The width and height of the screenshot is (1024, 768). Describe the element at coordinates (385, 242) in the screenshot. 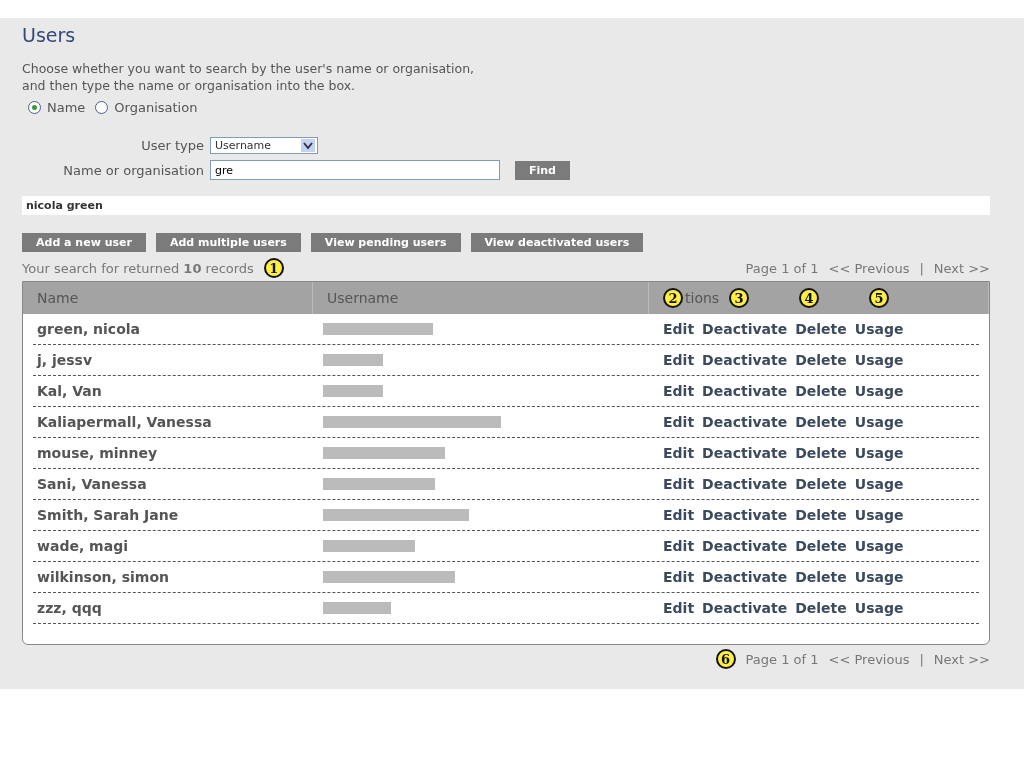

I see `action-button: View pending users` at that location.